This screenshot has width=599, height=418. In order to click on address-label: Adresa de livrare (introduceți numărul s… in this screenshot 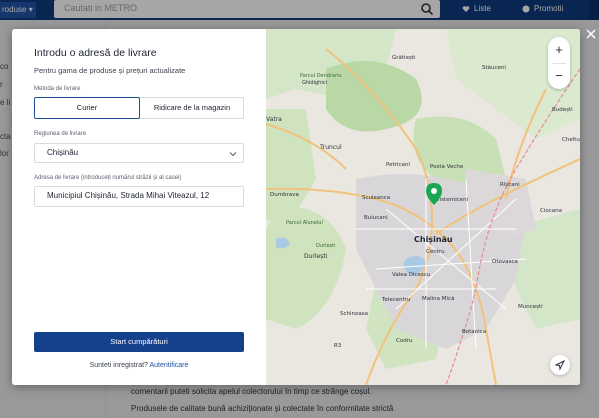, I will do `click(108, 178)`.